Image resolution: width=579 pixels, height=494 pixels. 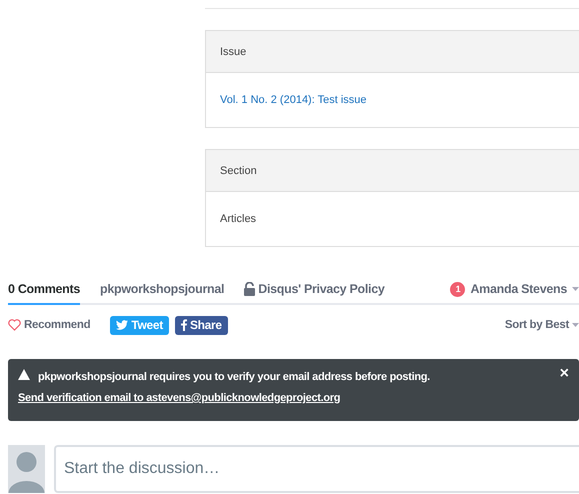 What do you see at coordinates (224, 387) in the screenshot?
I see `alert-message: pkpworkshopsjournal requires you to verify your email address before posting. Send verification email to astevens@publicknowledgeproject.org` at bounding box center [224, 387].